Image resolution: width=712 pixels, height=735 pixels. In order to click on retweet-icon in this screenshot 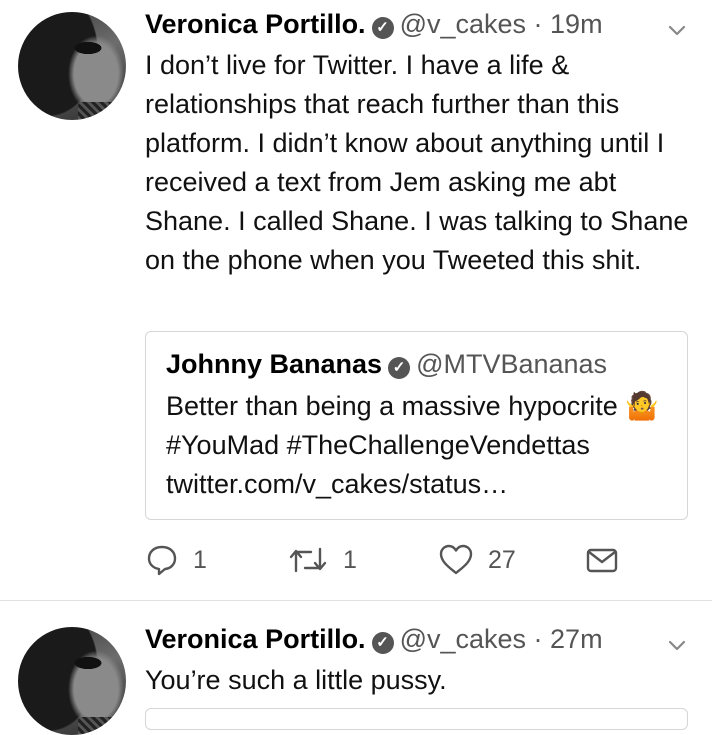, I will do `click(308, 560)`.